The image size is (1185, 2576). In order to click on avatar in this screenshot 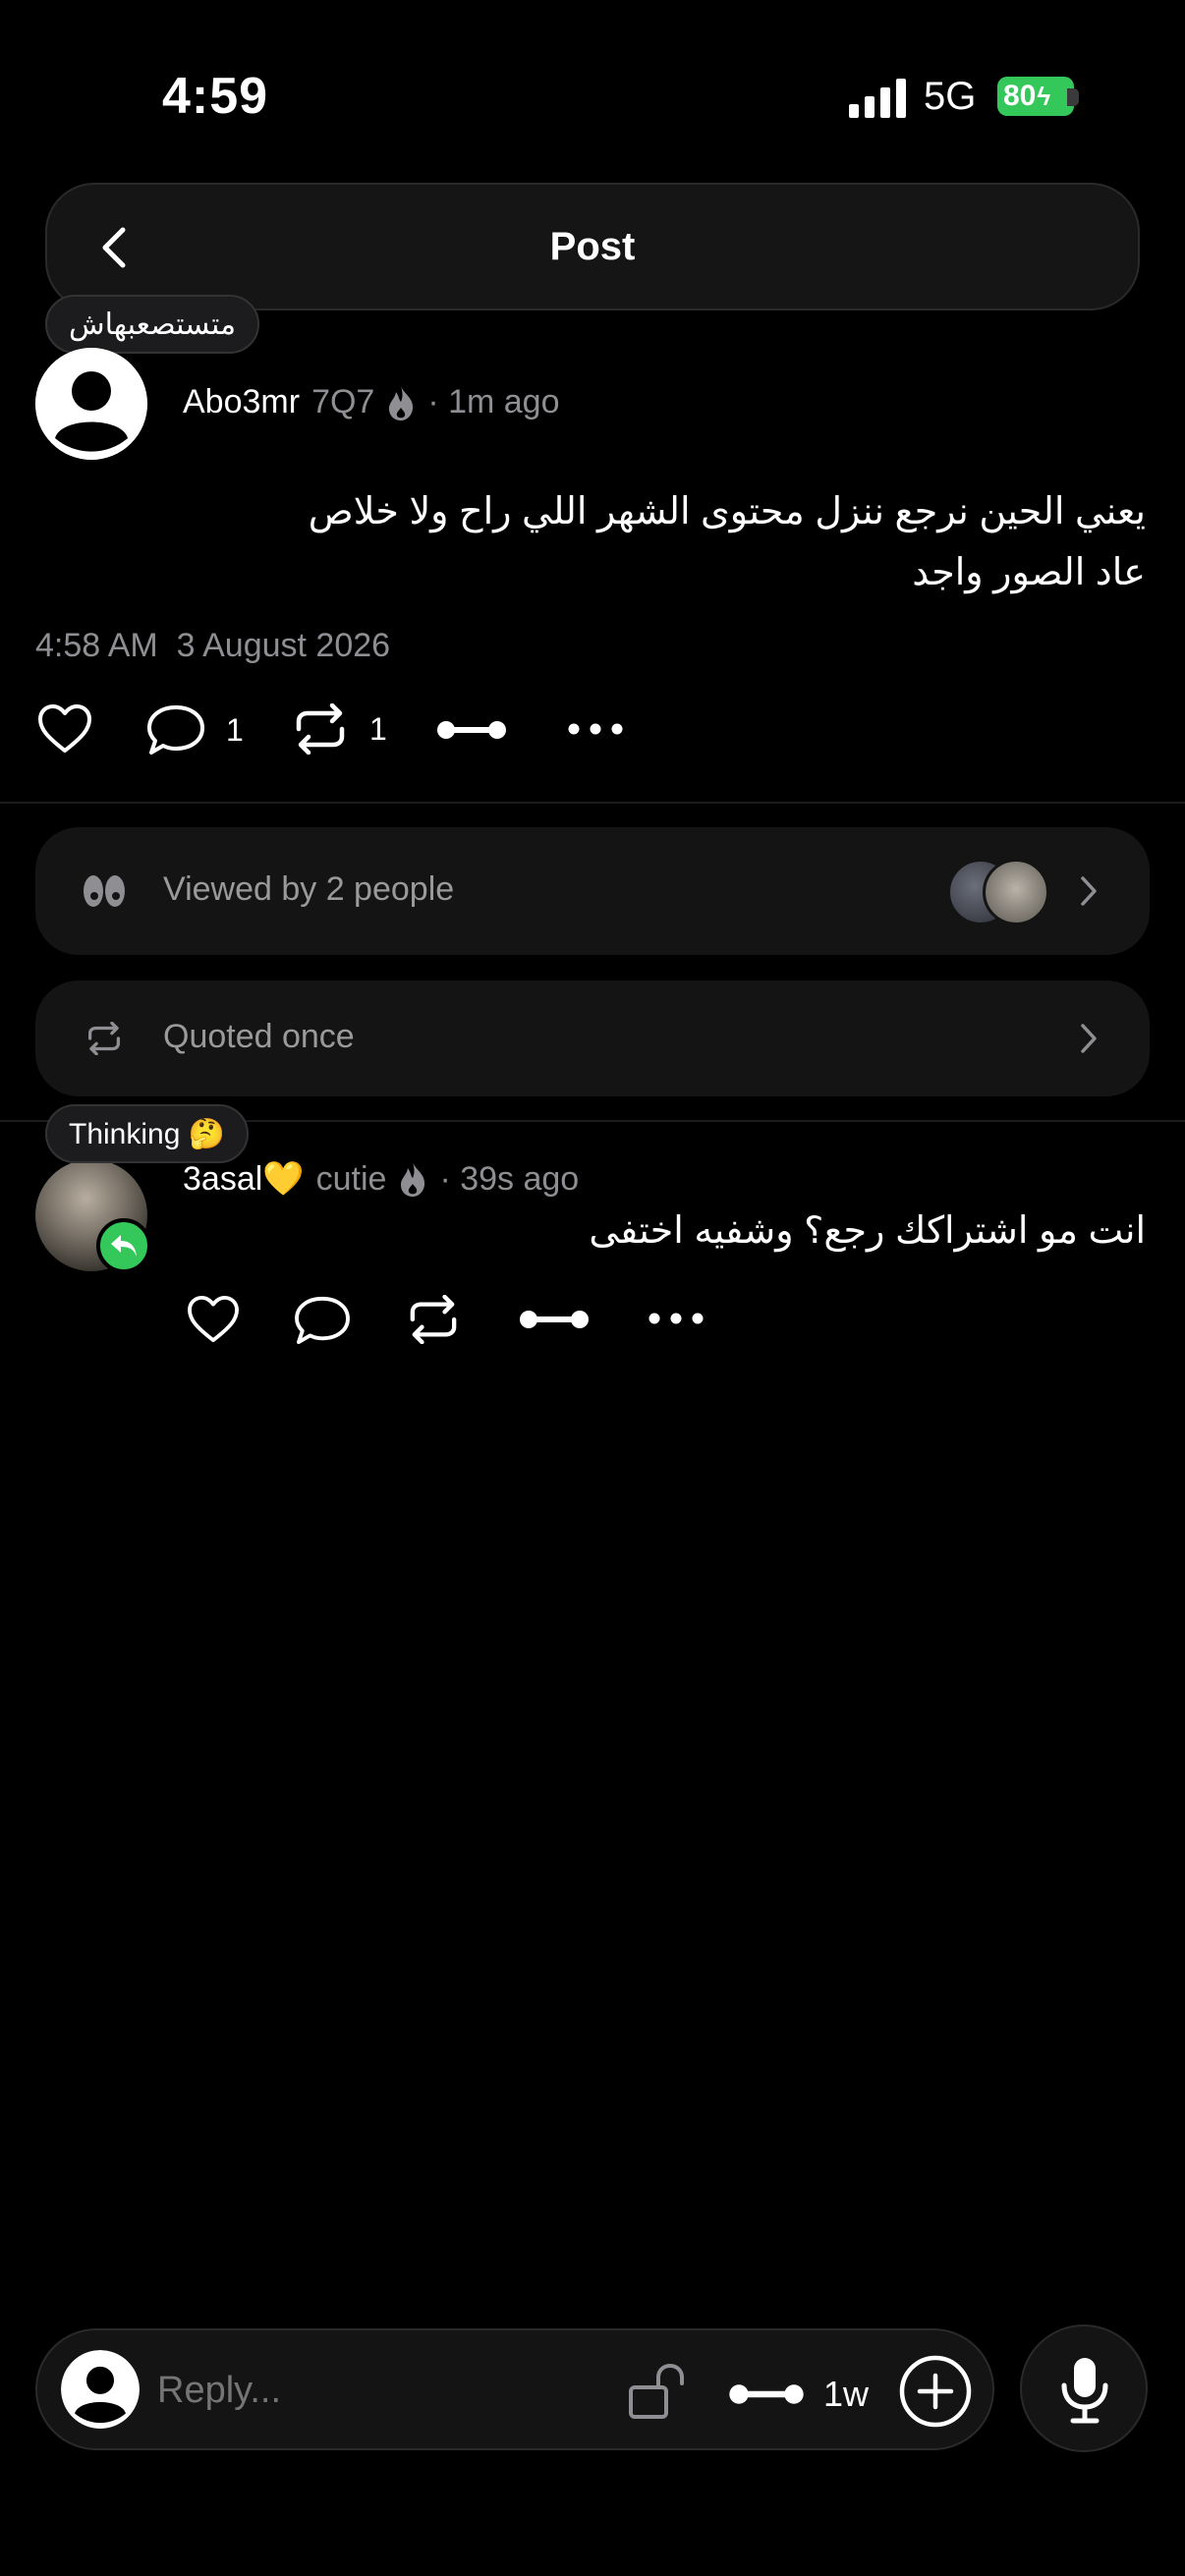, I will do `click(91, 404)`.